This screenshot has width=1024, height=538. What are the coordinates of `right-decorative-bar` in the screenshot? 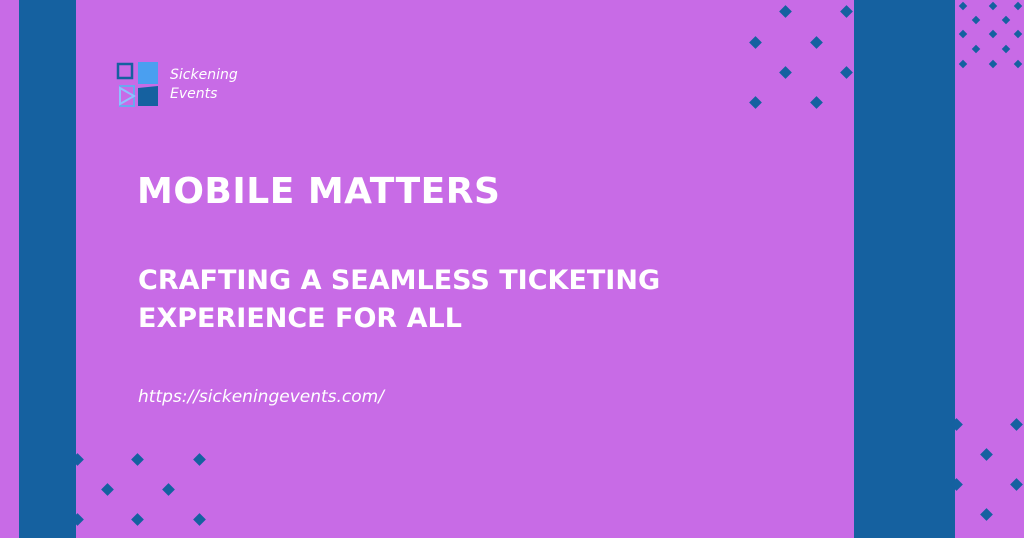 It's located at (904, 269).